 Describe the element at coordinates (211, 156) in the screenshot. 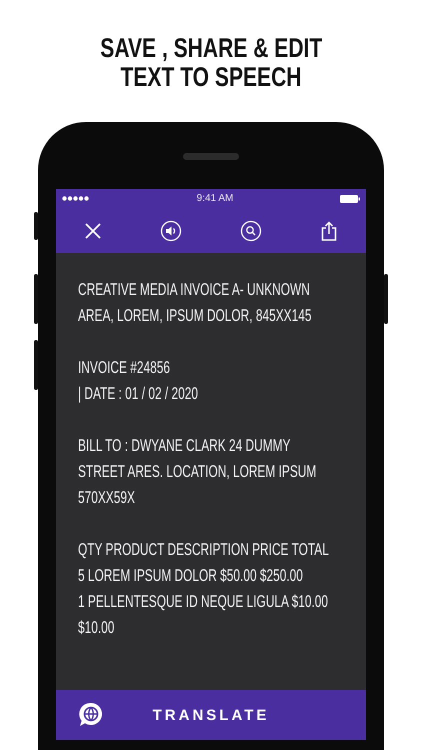

I see `speaker-slot` at that location.